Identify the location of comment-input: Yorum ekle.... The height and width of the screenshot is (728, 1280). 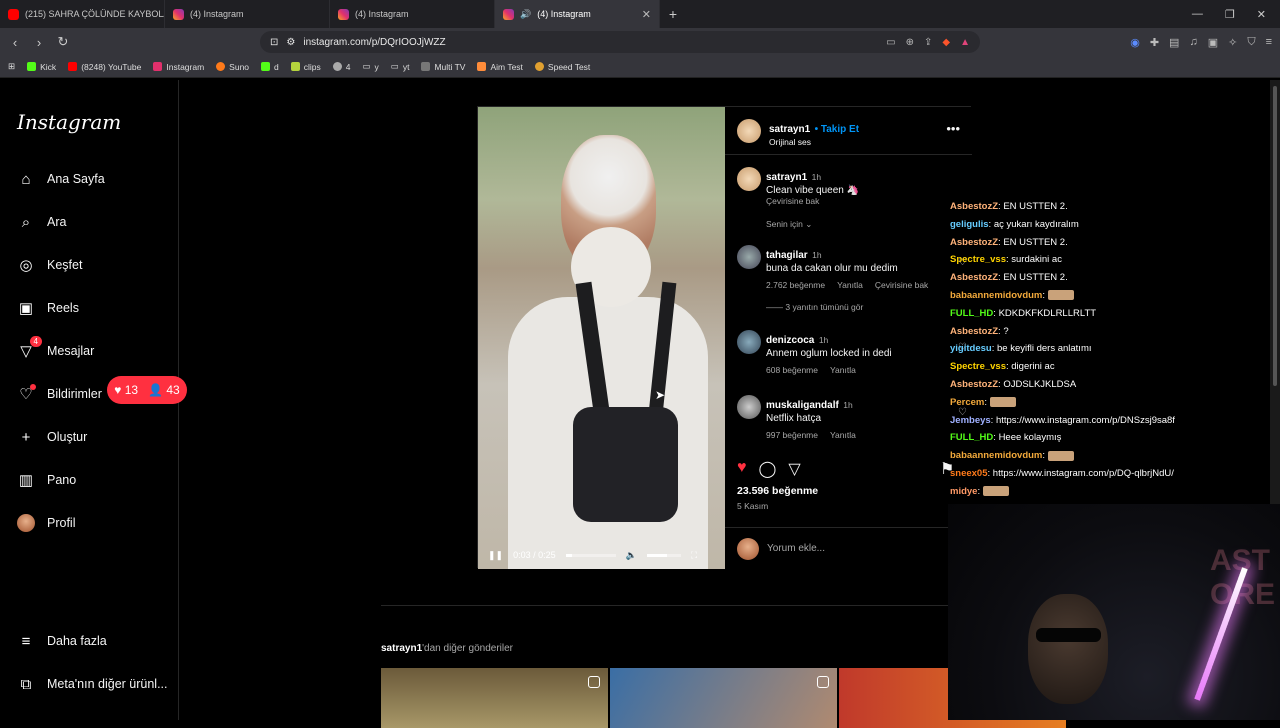
(796, 548).